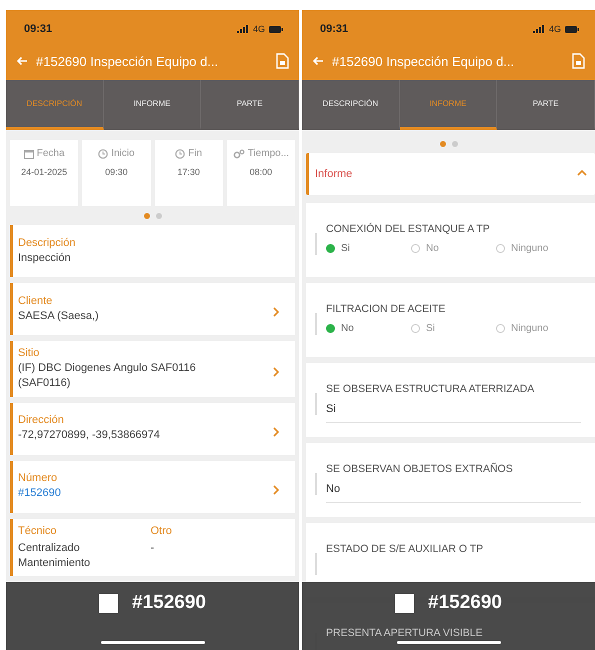 This screenshot has width=595, height=650. I want to click on radio-option: No, so click(368, 328).